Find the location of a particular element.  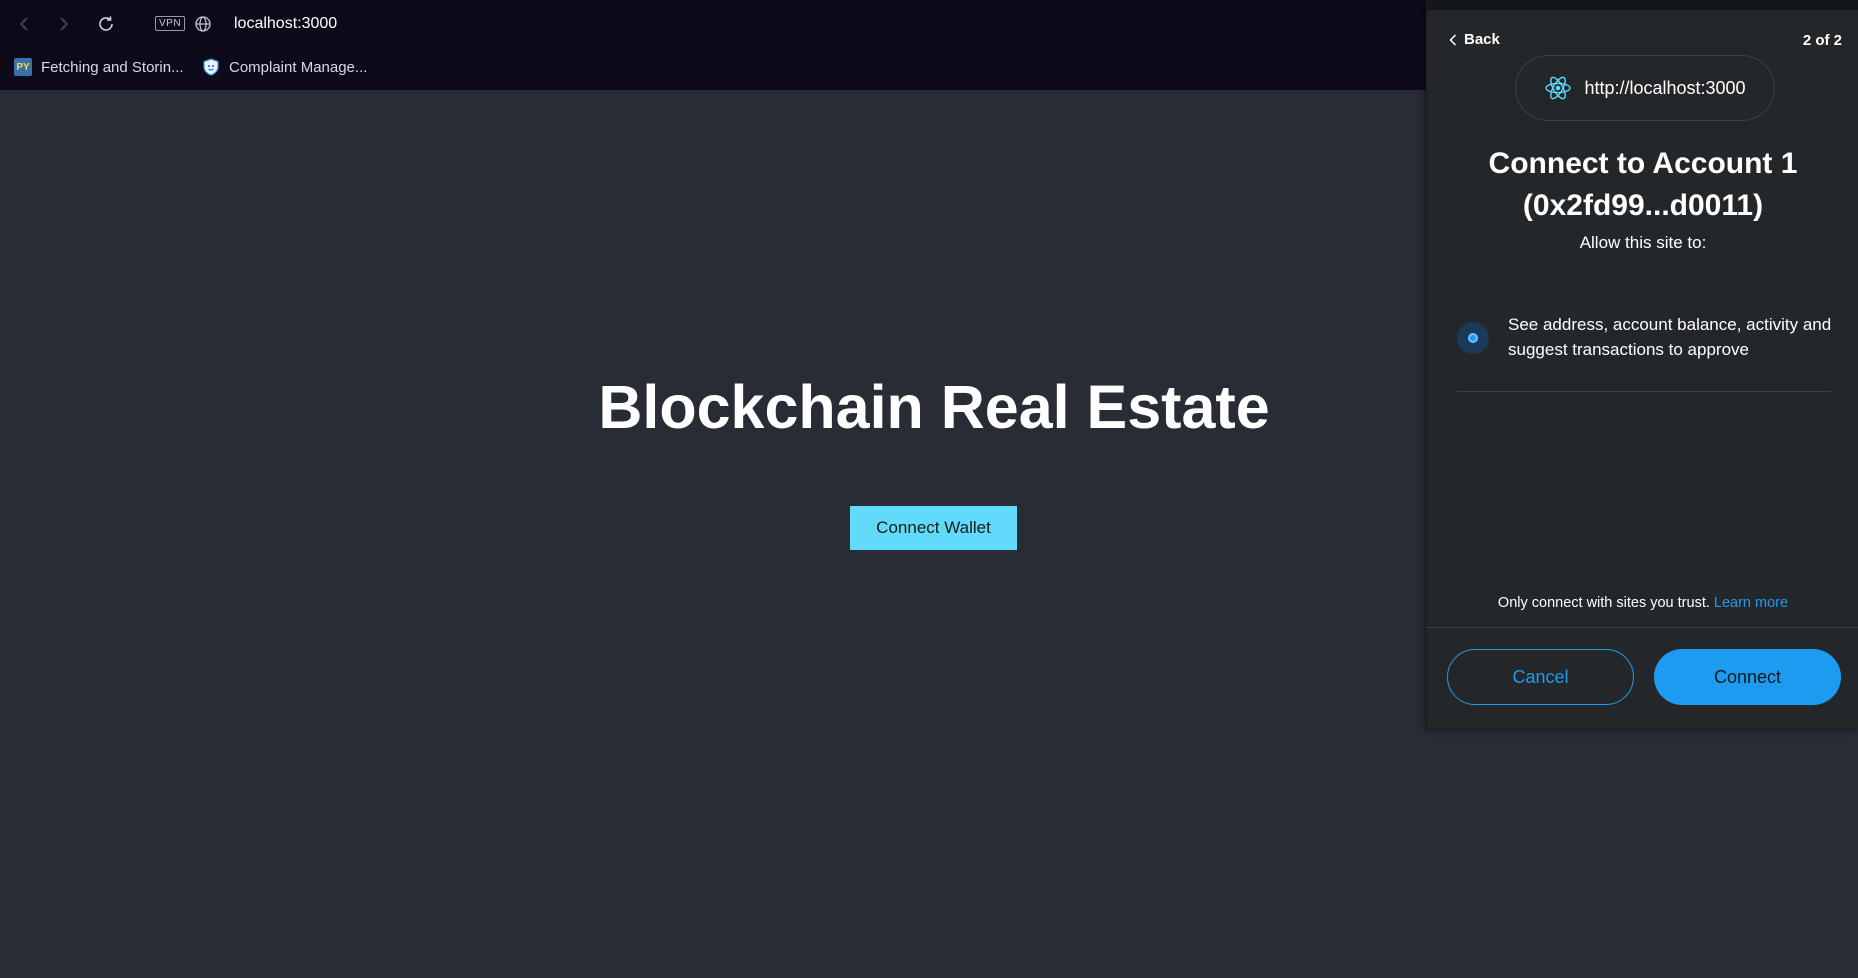

heading-address: (0x2fd99...d0011) is located at coordinates (1643, 205).